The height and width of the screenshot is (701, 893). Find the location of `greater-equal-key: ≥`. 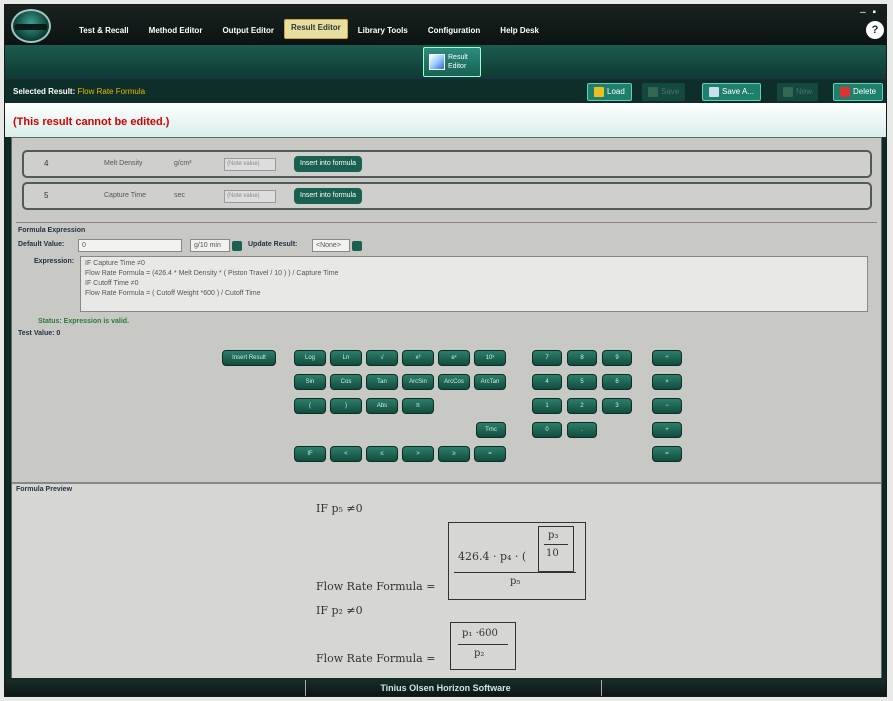

greater-equal-key: ≥ is located at coordinates (454, 454).